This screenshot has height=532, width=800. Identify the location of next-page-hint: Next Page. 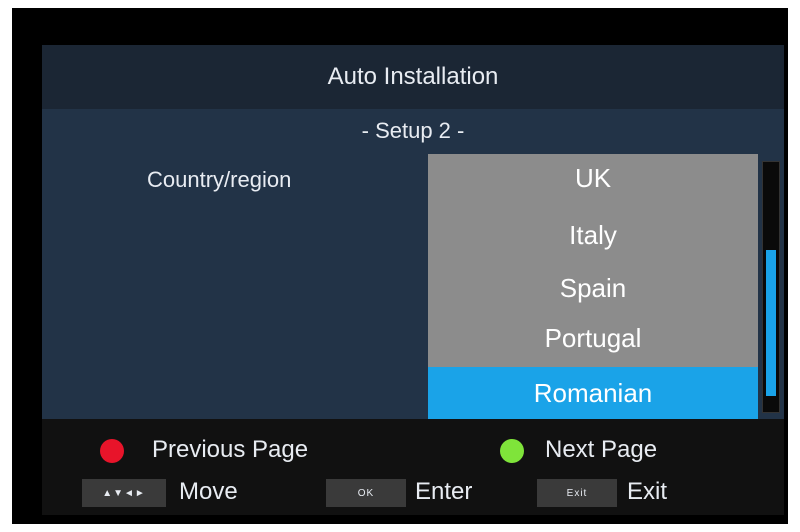
(601, 449).